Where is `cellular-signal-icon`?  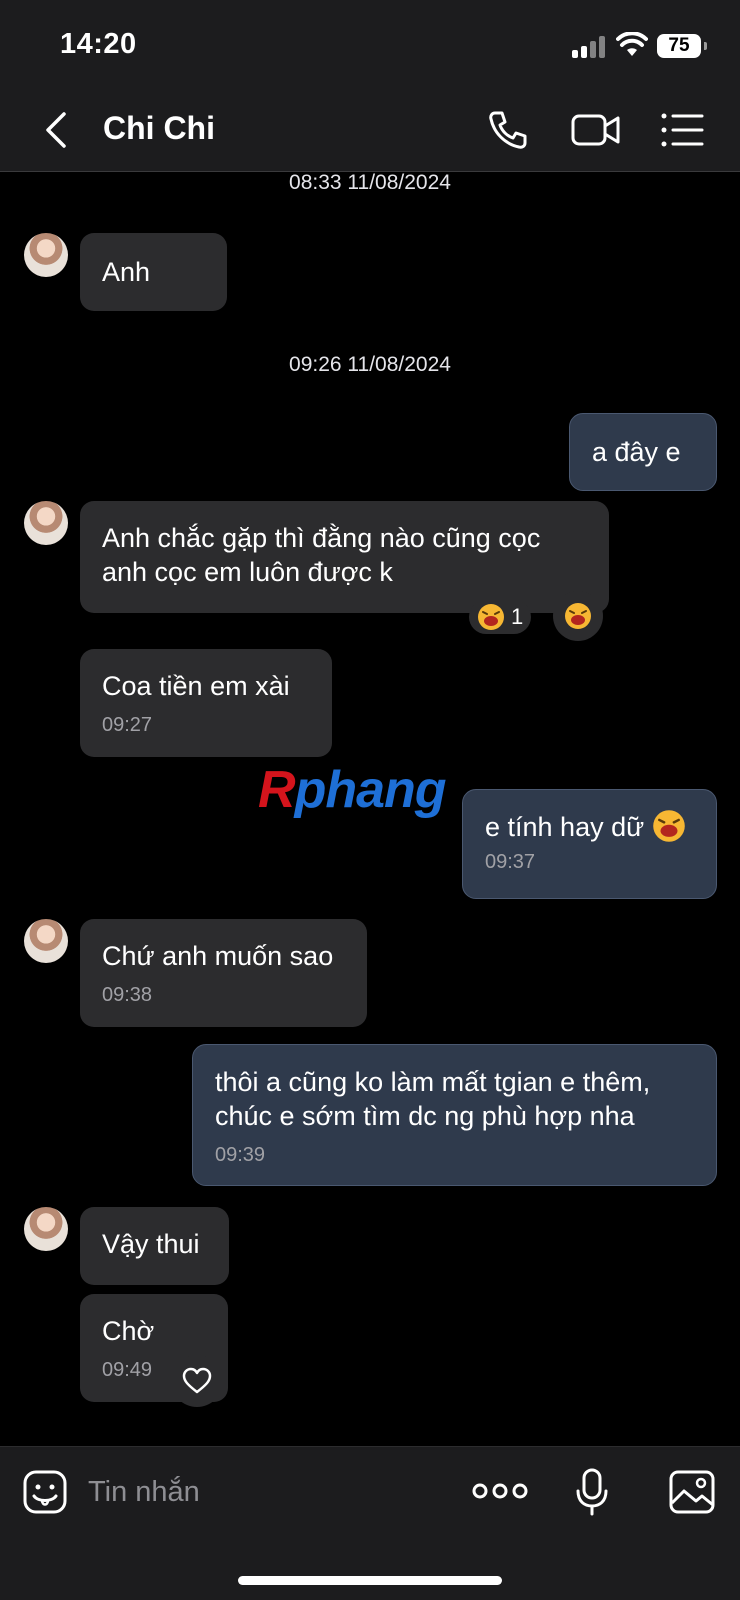
cellular-signal-icon is located at coordinates (589, 47).